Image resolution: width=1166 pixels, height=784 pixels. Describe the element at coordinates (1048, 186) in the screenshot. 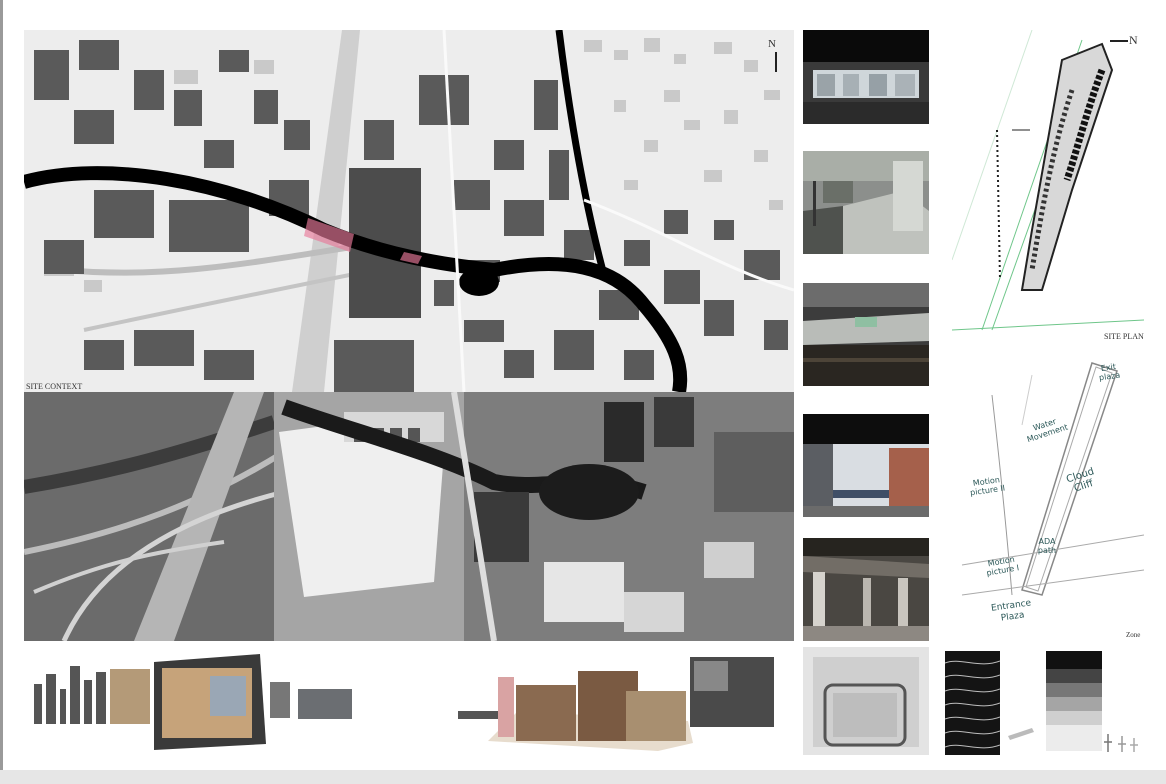

I see `site-plan-drawing: N SITE PLAN` at that location.